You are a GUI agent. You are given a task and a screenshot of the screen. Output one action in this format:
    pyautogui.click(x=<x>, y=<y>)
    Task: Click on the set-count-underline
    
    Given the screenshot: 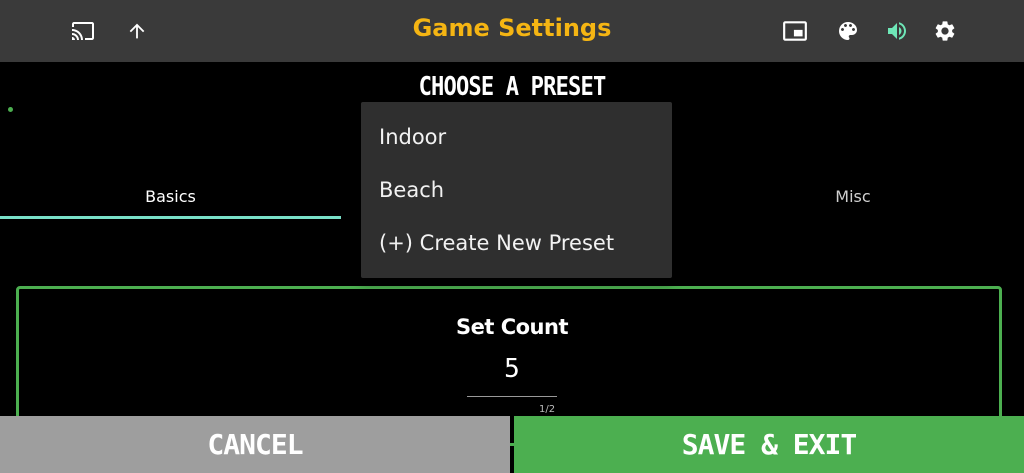 What is the action you would take?
    pyautogui.click(x=512, y=396)
    